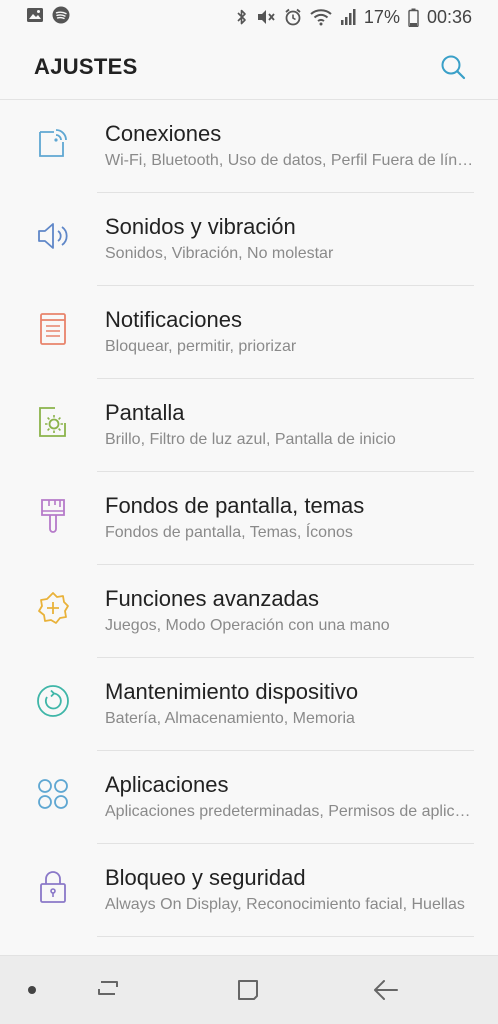 The height and width of the screenshot is (1024, 498). Describe the element at coordinates (242, 17) in the screenshot. I see `bluetooth-icon` at that location.